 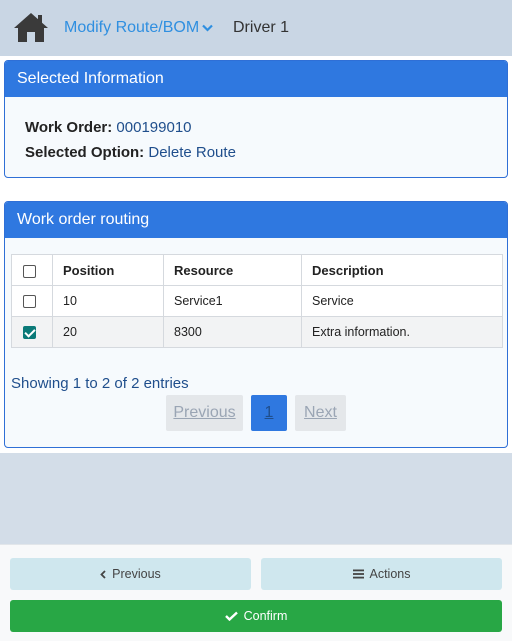 I want to click on selected-option-row: Selected Option: Delete Route, so click(x=130, y=152).